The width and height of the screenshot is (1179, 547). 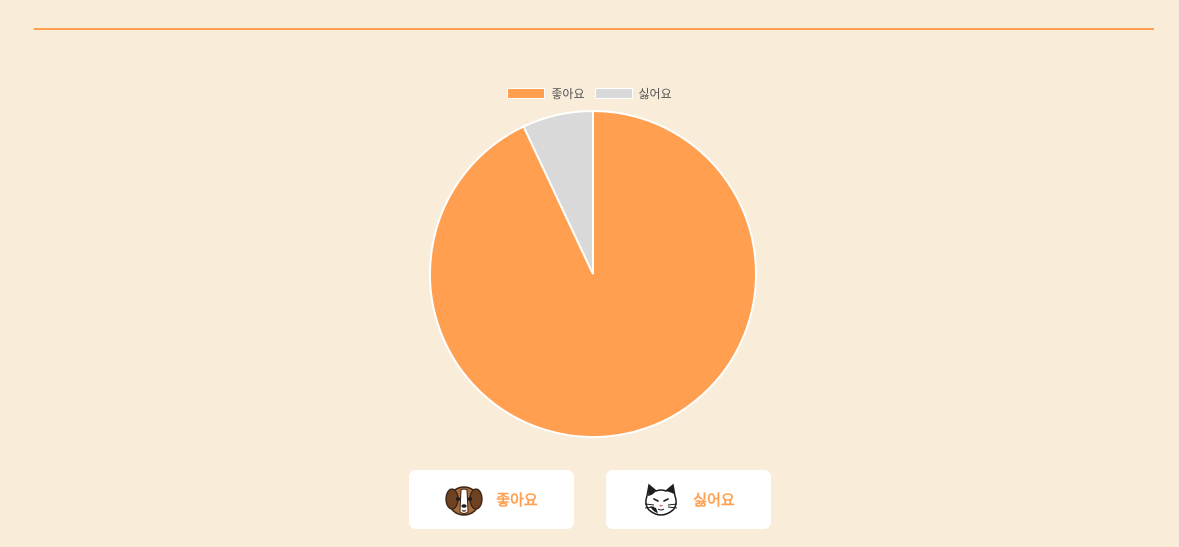 I want to click on legend-item-like: 좋아요, so click(x=546, y=93).